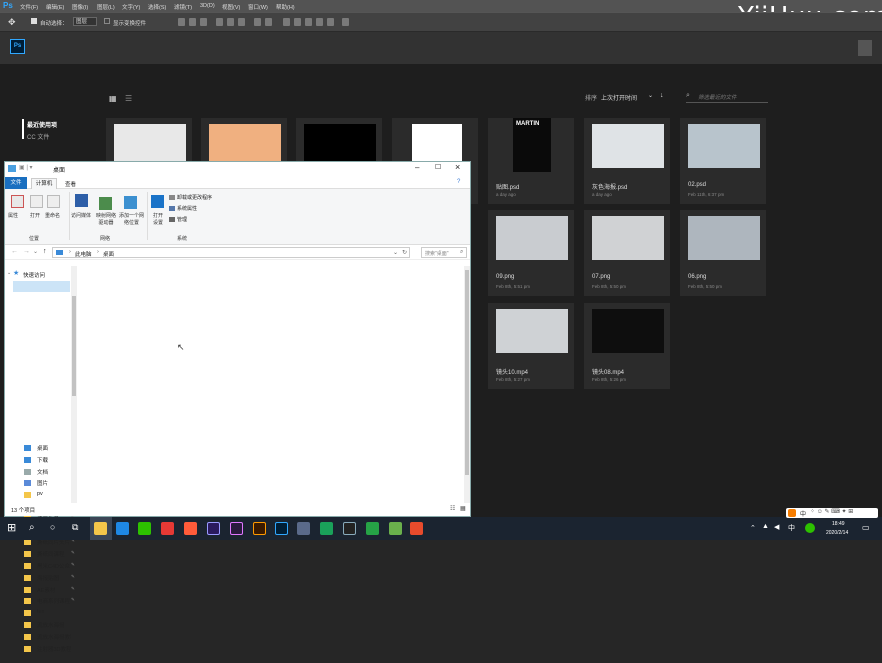 The width and height of the screenshot is (882, 663). What do you see at coordinates (53, 601) in the screenshot?
I see `nav-item: 电商系列课程` at bounding box center [53, 601].